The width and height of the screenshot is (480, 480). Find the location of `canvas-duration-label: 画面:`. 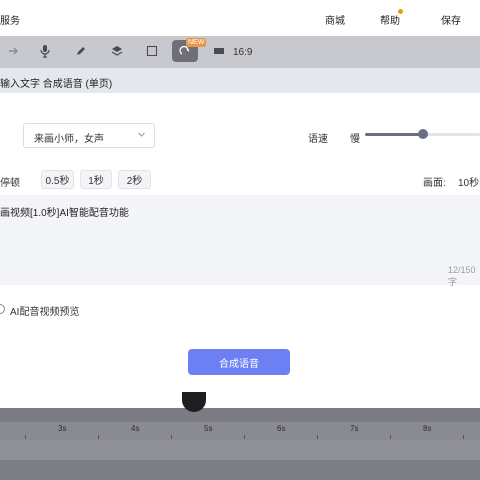

canvas-duration-label: 画面: is located at coordinates (434, 183).